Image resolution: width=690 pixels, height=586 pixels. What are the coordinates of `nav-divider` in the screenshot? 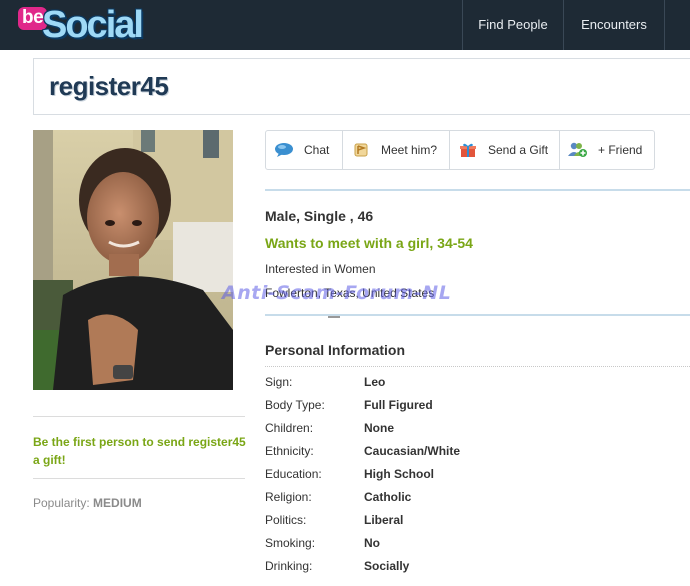 It's located at (664, 25).